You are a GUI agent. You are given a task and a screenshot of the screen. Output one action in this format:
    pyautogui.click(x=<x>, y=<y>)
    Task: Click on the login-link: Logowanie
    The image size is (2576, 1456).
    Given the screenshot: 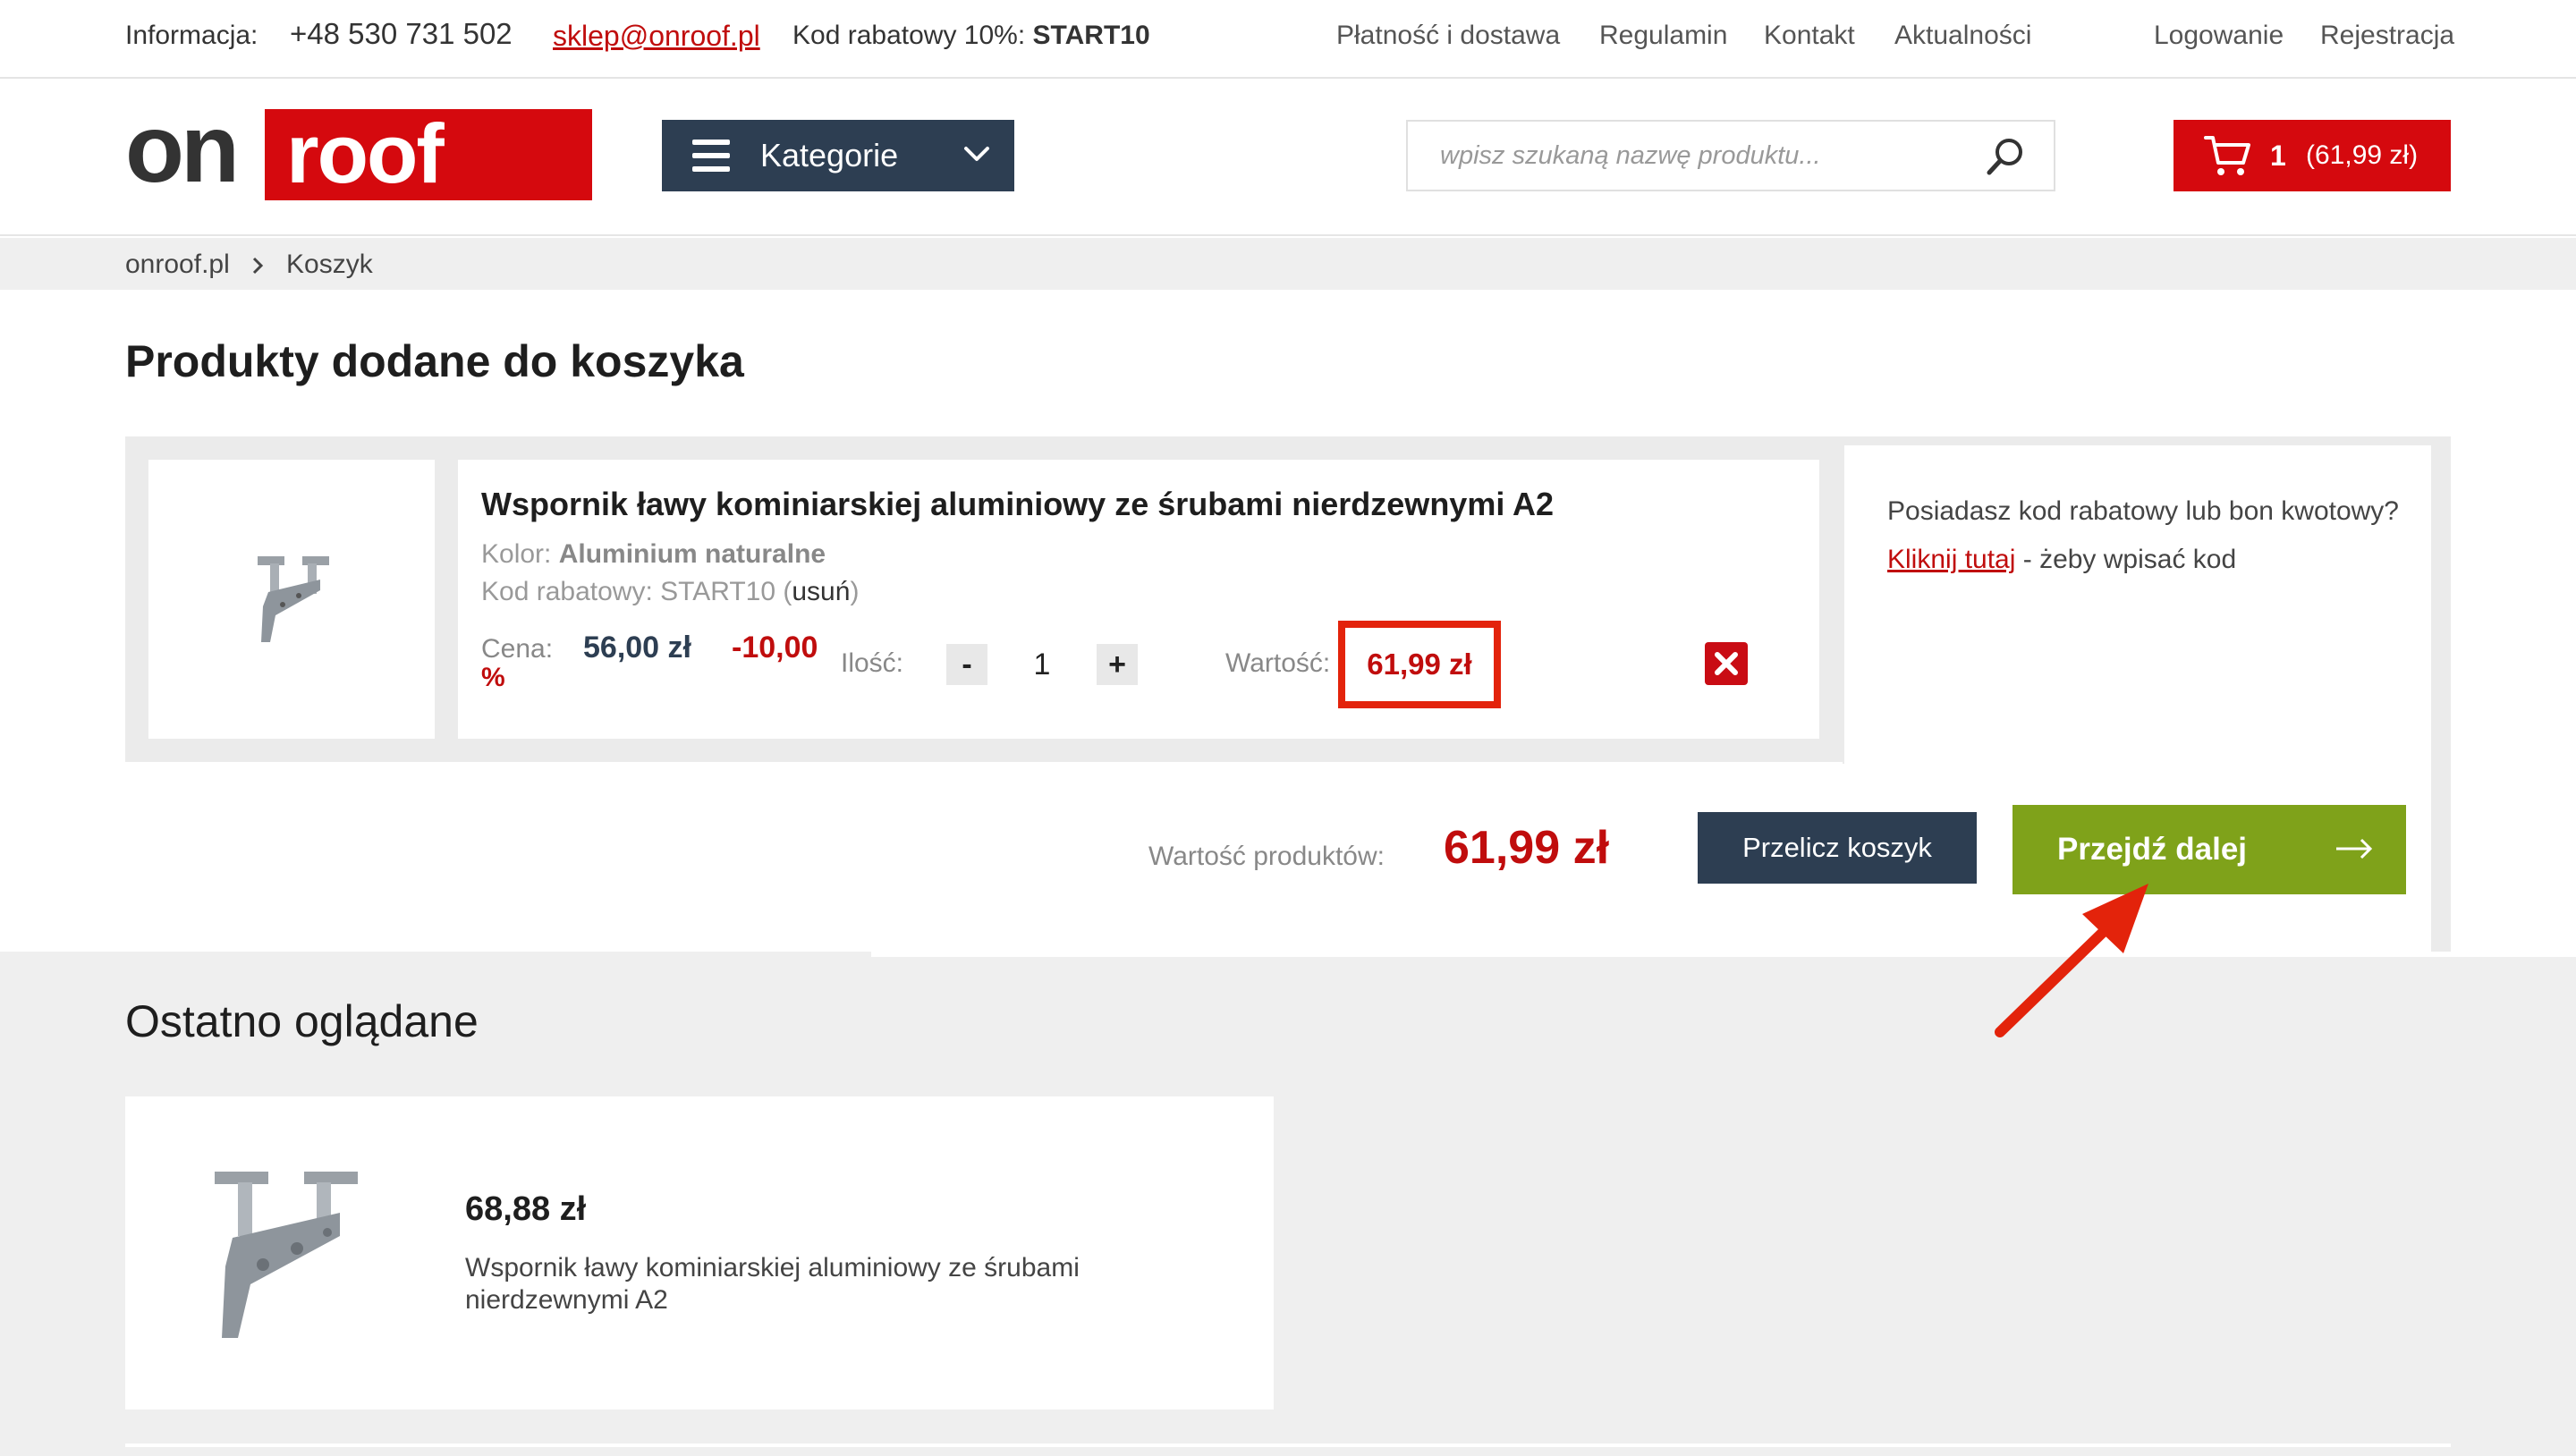 What is the action you would take?
    pyautogui.click(x=2219, y=36)
    